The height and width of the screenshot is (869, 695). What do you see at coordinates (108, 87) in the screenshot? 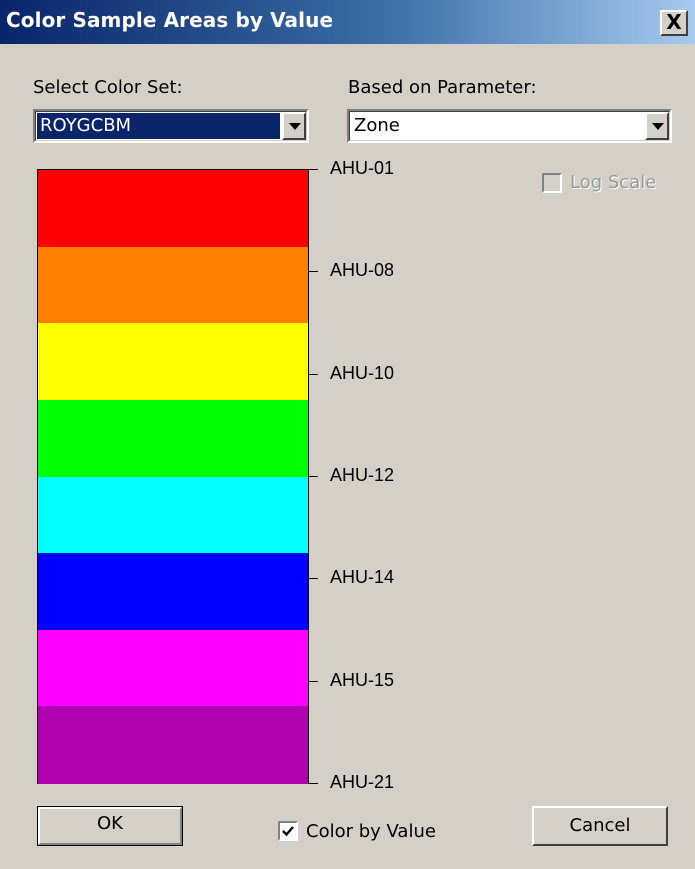
I see `color-set-label: Select Color Set:` at bounding box center [108, 87].